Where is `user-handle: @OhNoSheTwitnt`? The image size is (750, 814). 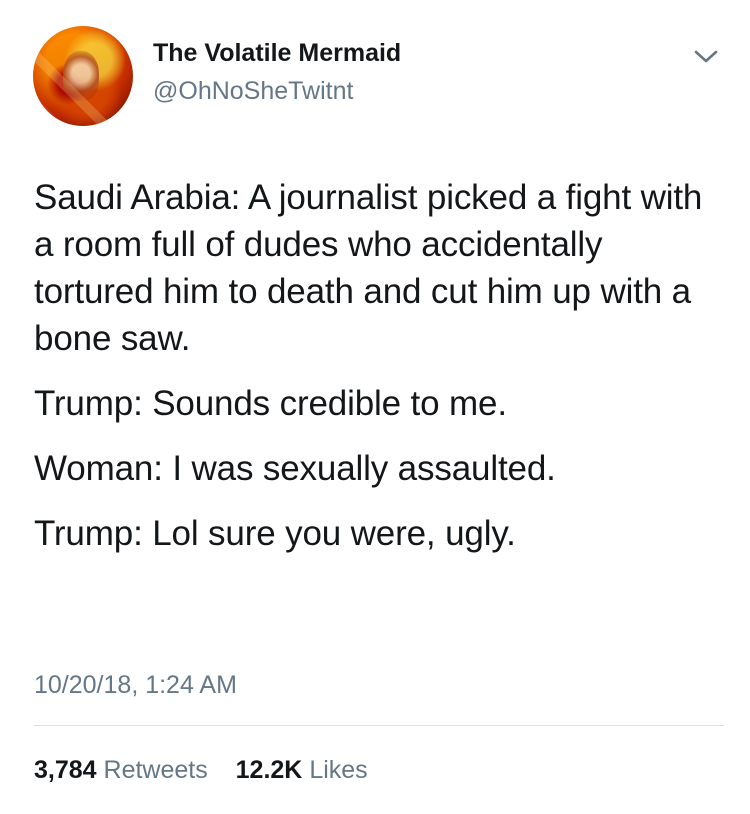
user-handle: @OhNoSheTwitnt is located at coordinates (253, 91).